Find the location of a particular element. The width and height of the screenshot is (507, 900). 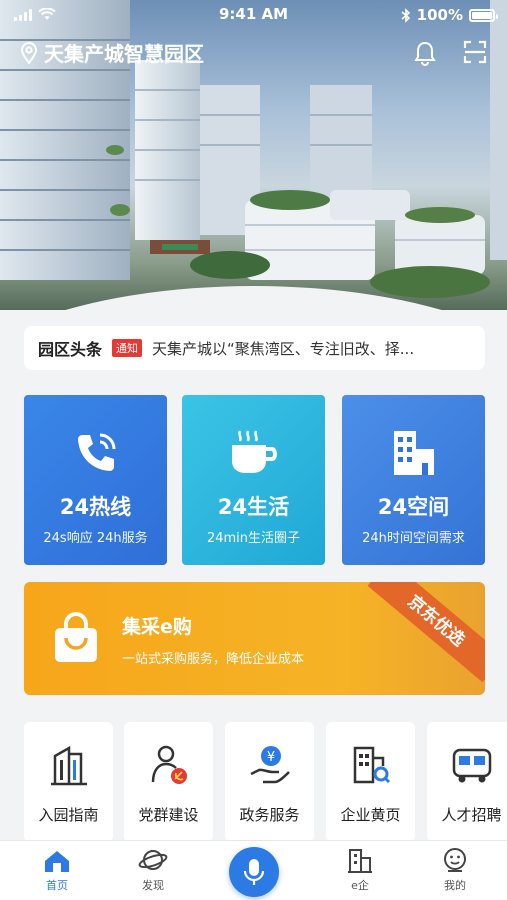

microphone-icon is located at coordinates (254, 872).